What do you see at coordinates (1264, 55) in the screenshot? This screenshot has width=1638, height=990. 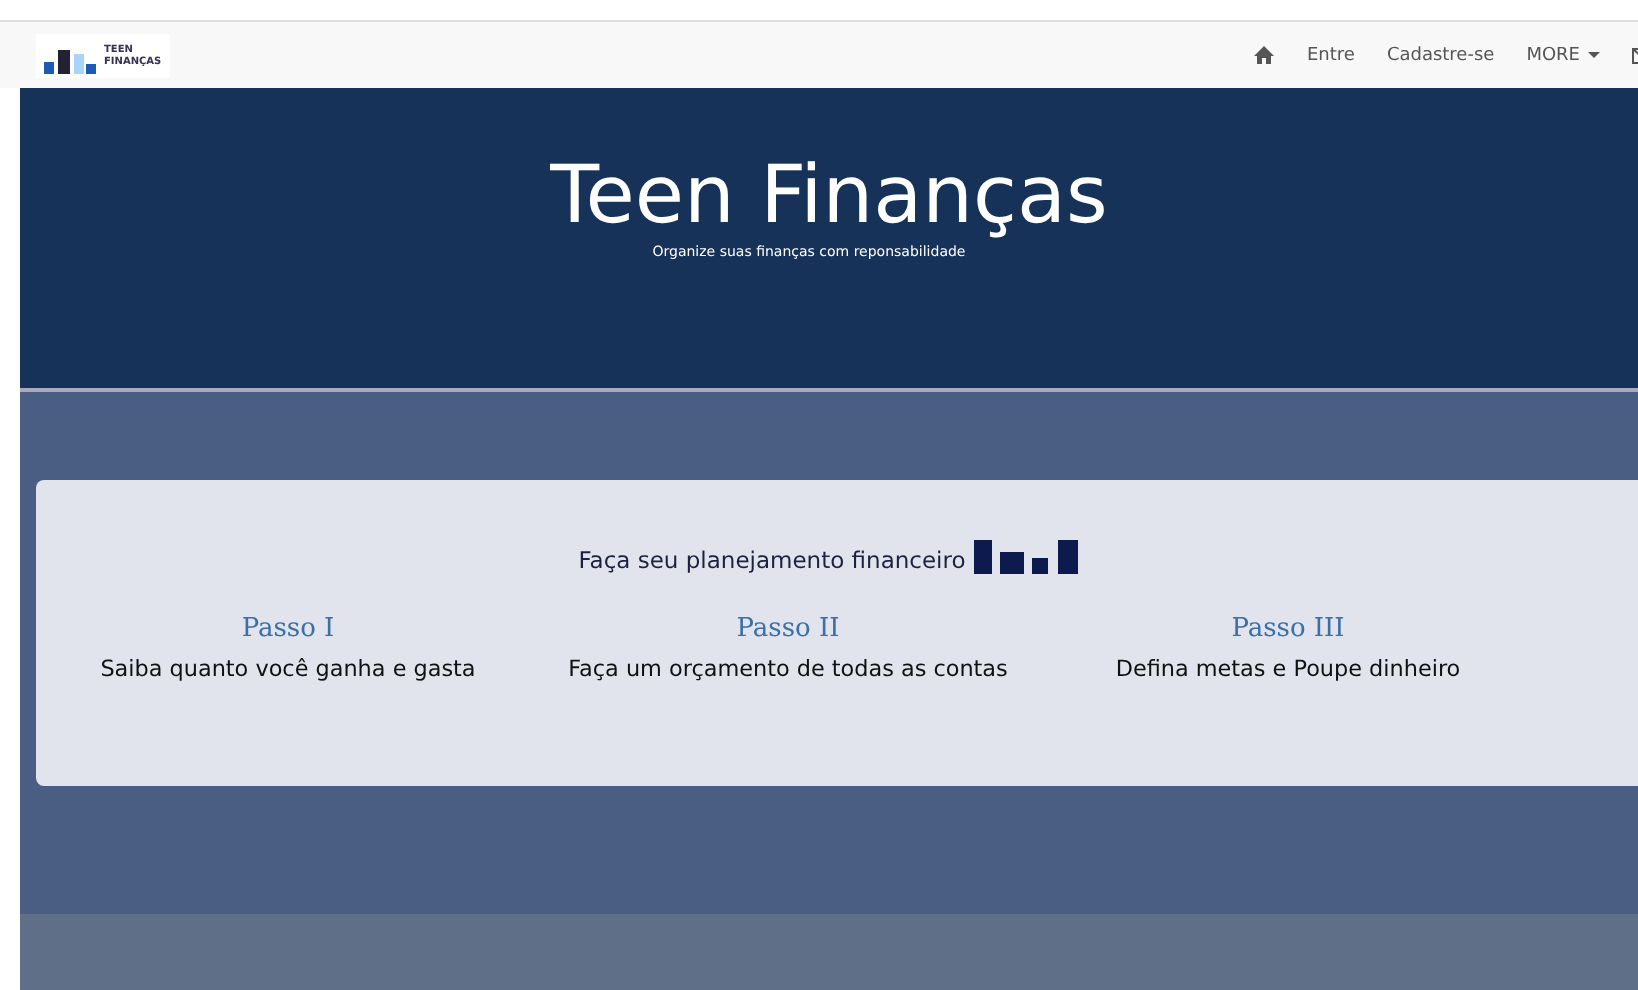 I see `home-icon` at bounding box center [1264, 55].